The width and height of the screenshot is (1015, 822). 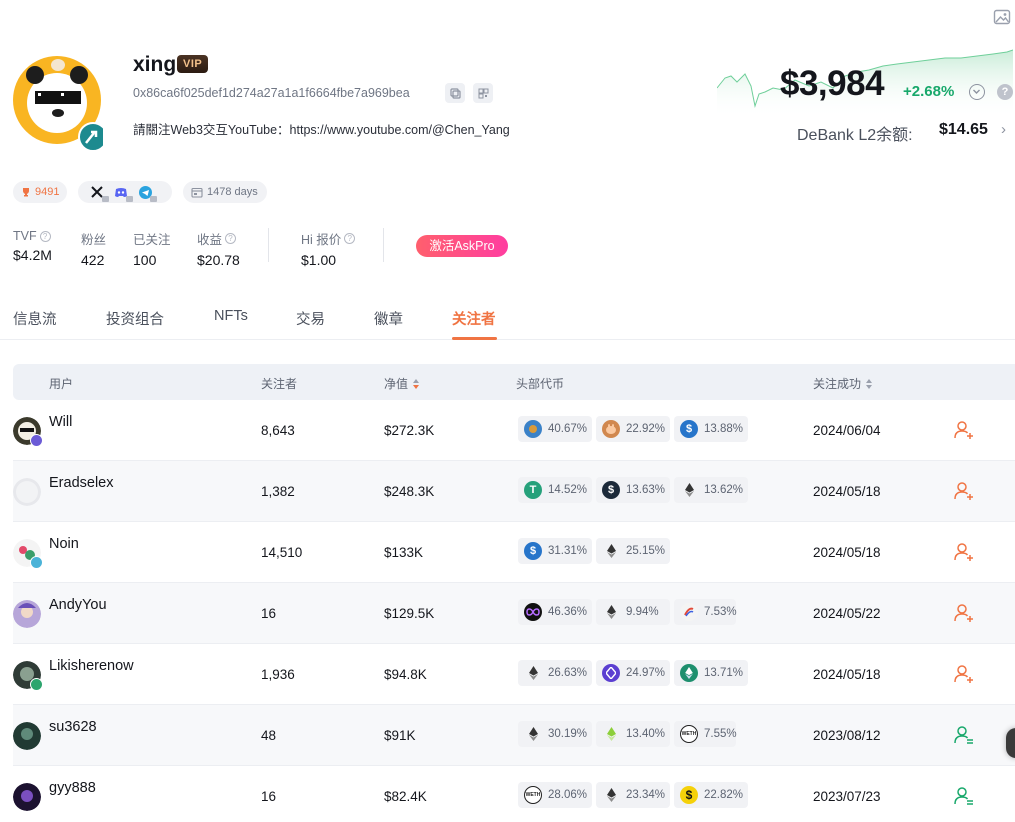 What do you see at coordinates (72, 788) in the screenshot?
I see `user-name: gyy888` at bounding box center [72, 788].